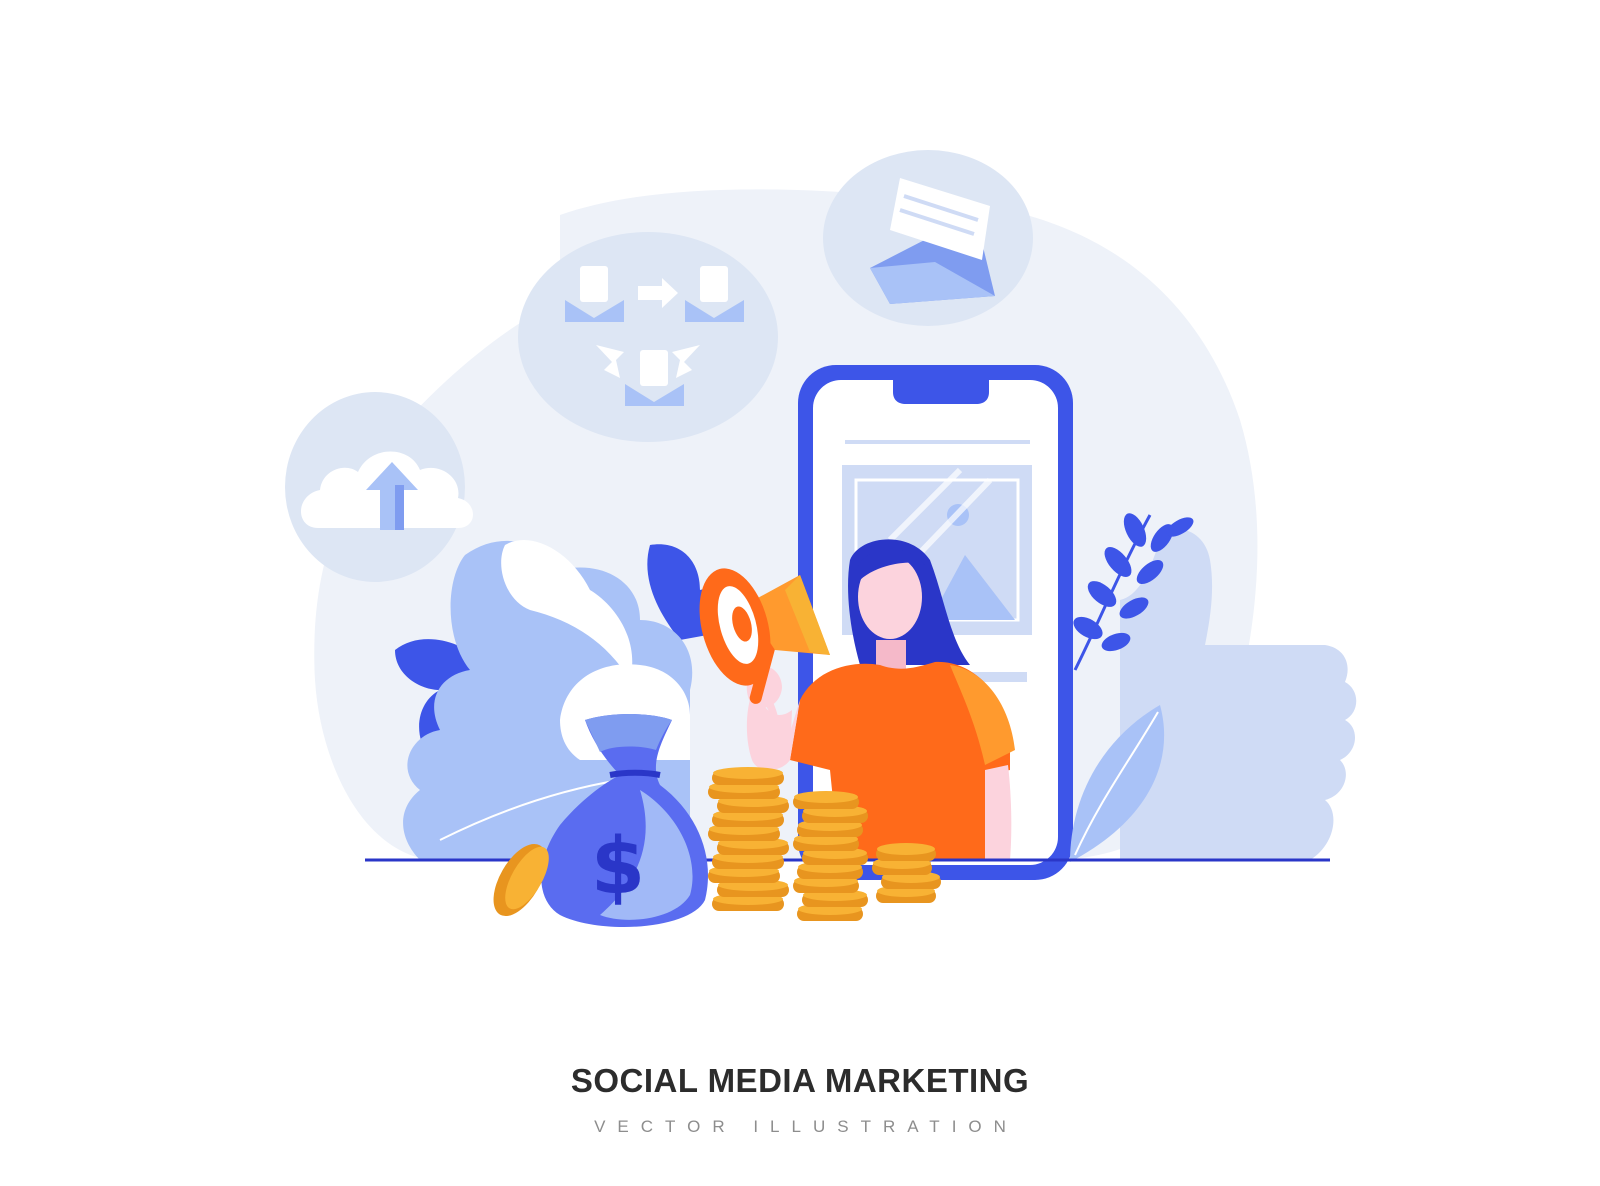 The height and width of the screenshot is (1186, 1600). Describe the element at coordinates (806, 1126) in the screenshot. I see `page-subtitle: VECTOR ILLUSTRATION` at that location.